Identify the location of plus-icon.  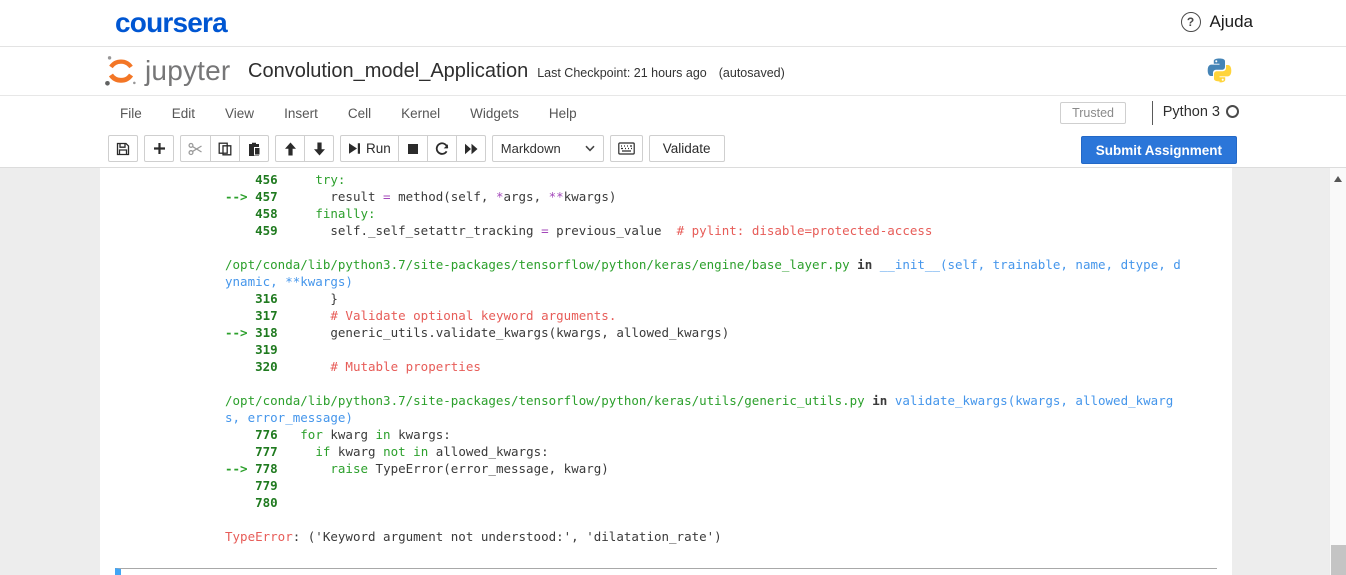
(159, 148).